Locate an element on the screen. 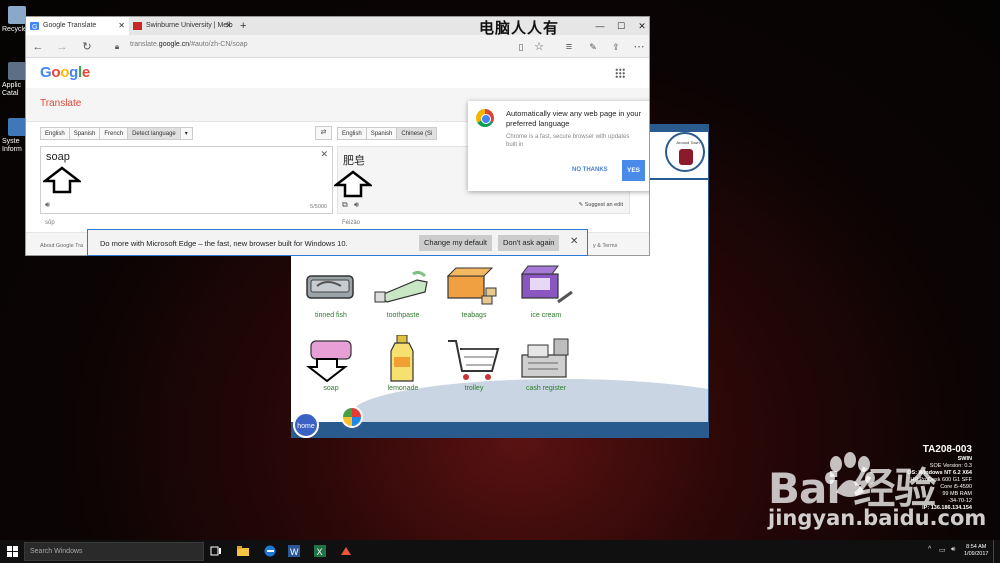 Image resolution: width=1000 pixels, height=563 pixels. item-label: lemonade is located at coordinates (403, 388).